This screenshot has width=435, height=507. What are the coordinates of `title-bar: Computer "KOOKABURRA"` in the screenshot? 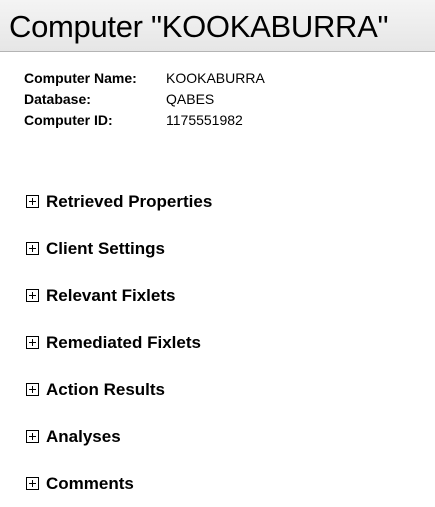 It's located at (217, 26).